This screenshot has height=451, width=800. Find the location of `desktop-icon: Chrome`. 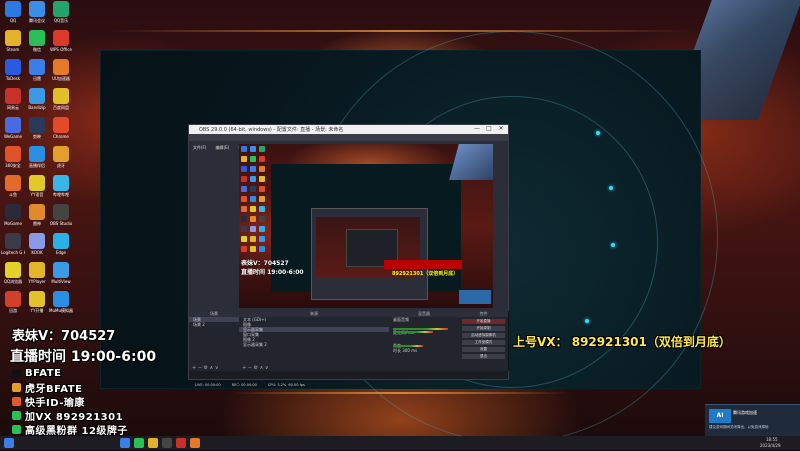

desktop-icon: Chrome is located at coordinates (61, 128).